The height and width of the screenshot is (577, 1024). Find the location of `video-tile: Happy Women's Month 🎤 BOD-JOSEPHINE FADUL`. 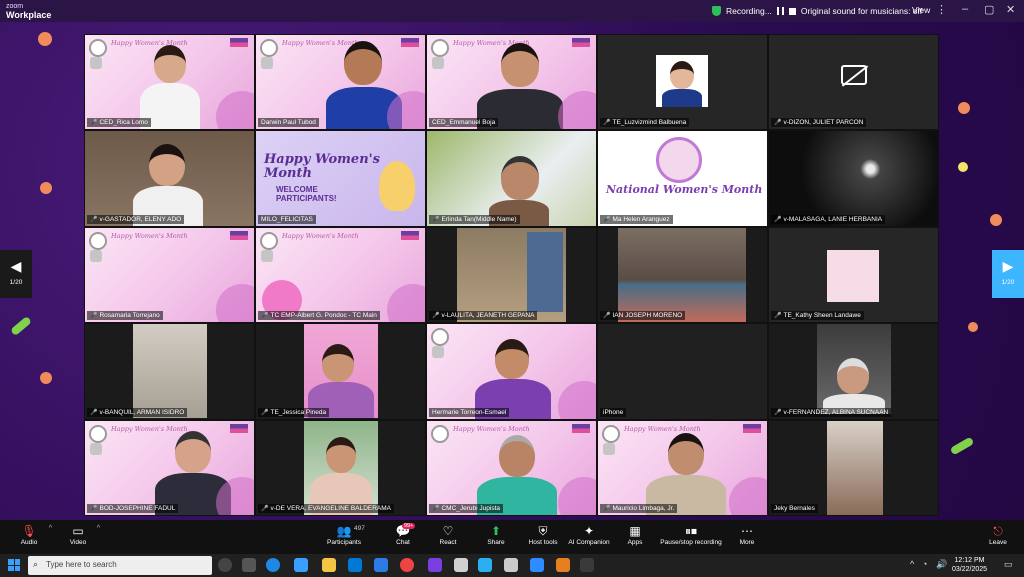

video-tile: Happy Women's Month 🎤 BOD-JOSEPHINE FADUL is located at coordinates (169, 467).